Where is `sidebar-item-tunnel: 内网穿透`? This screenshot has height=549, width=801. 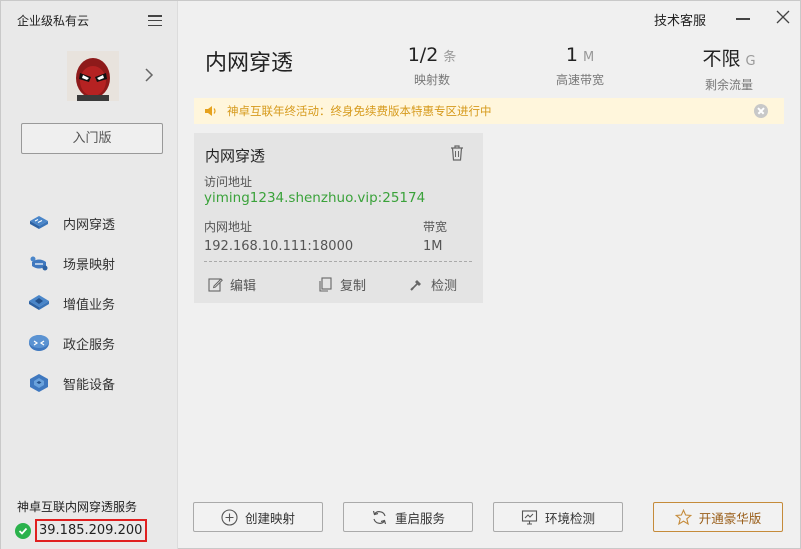 sidebar-item-tunnel: 内网穿透 is located at coordinates (89, 223).